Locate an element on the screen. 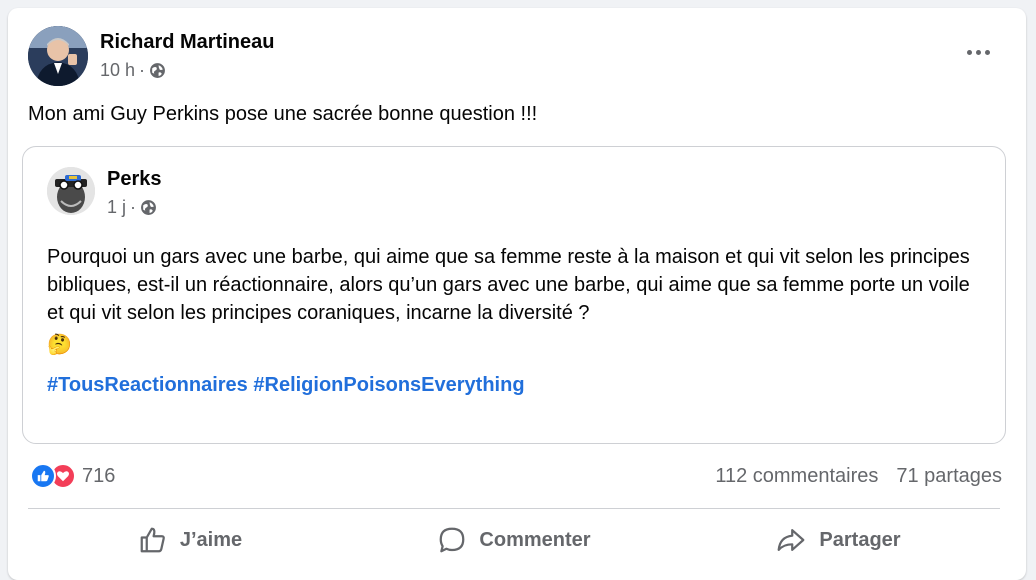 The height and width of the screenshot is (580, 1036). share-button: Partager is located at coordinates (838, 540).